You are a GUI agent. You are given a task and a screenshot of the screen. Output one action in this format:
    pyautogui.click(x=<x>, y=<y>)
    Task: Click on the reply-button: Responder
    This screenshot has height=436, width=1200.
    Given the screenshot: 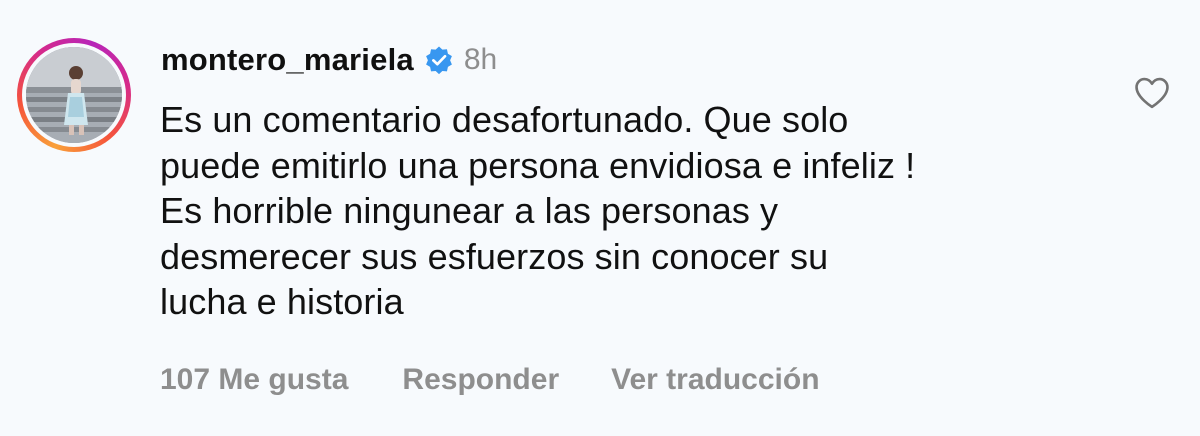 What is the action you would take?
    pyautogui.click(x=480, y=380)
    